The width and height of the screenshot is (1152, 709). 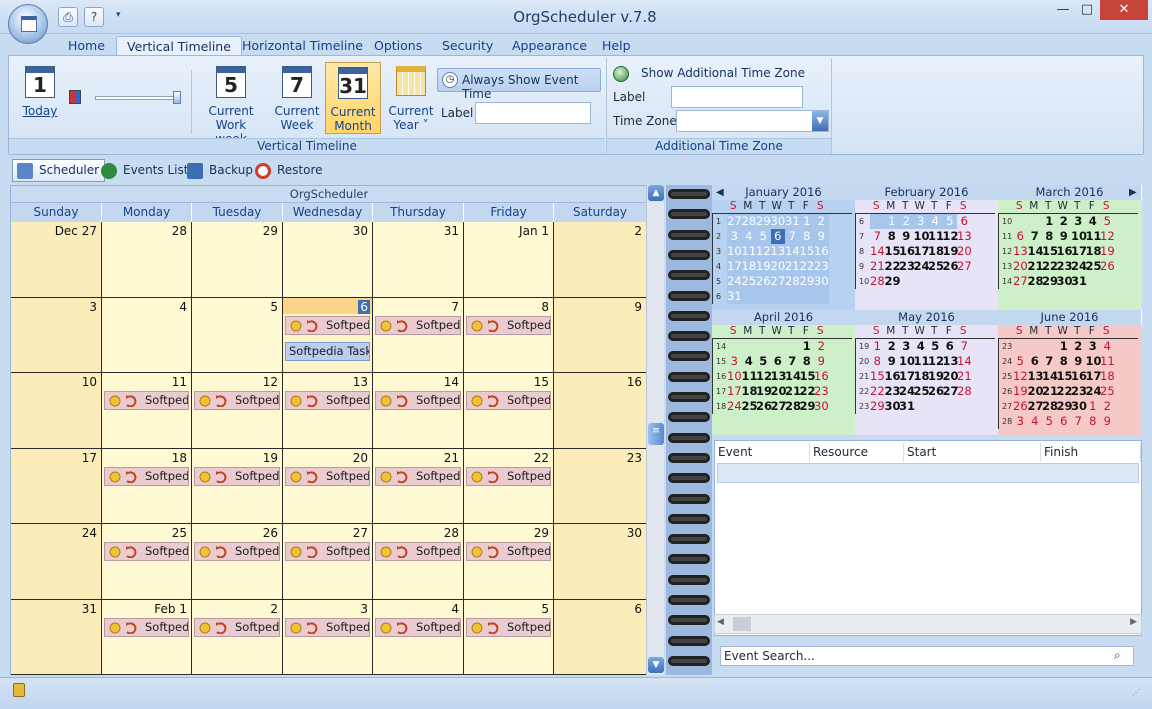 I want to click on scheduler-button: Scheduler, so click(x=59, y=170).